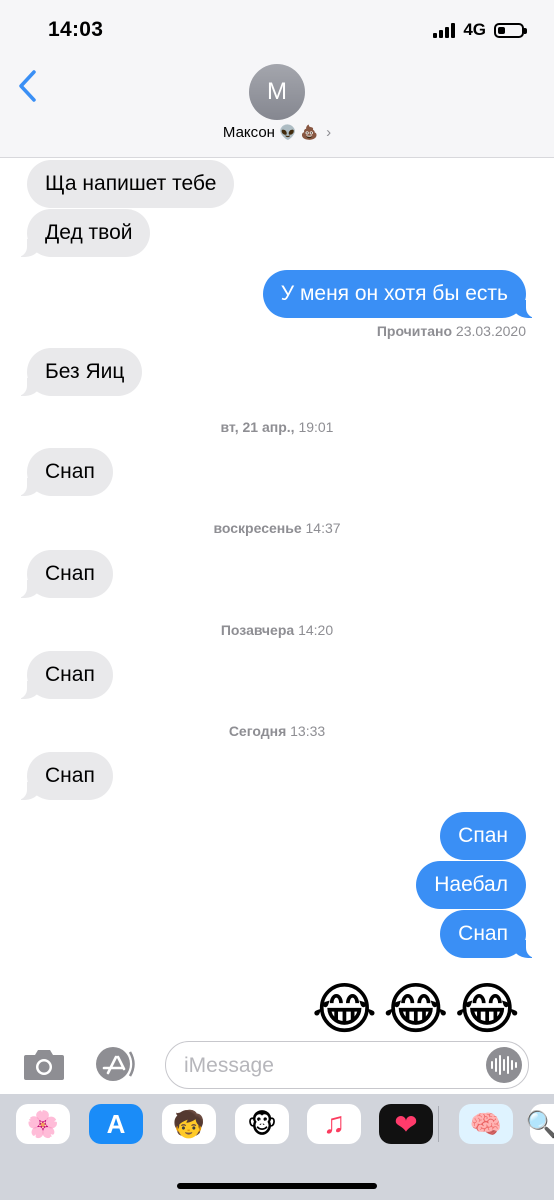  I want to click on avatar-initial: M, so click(277, 91).